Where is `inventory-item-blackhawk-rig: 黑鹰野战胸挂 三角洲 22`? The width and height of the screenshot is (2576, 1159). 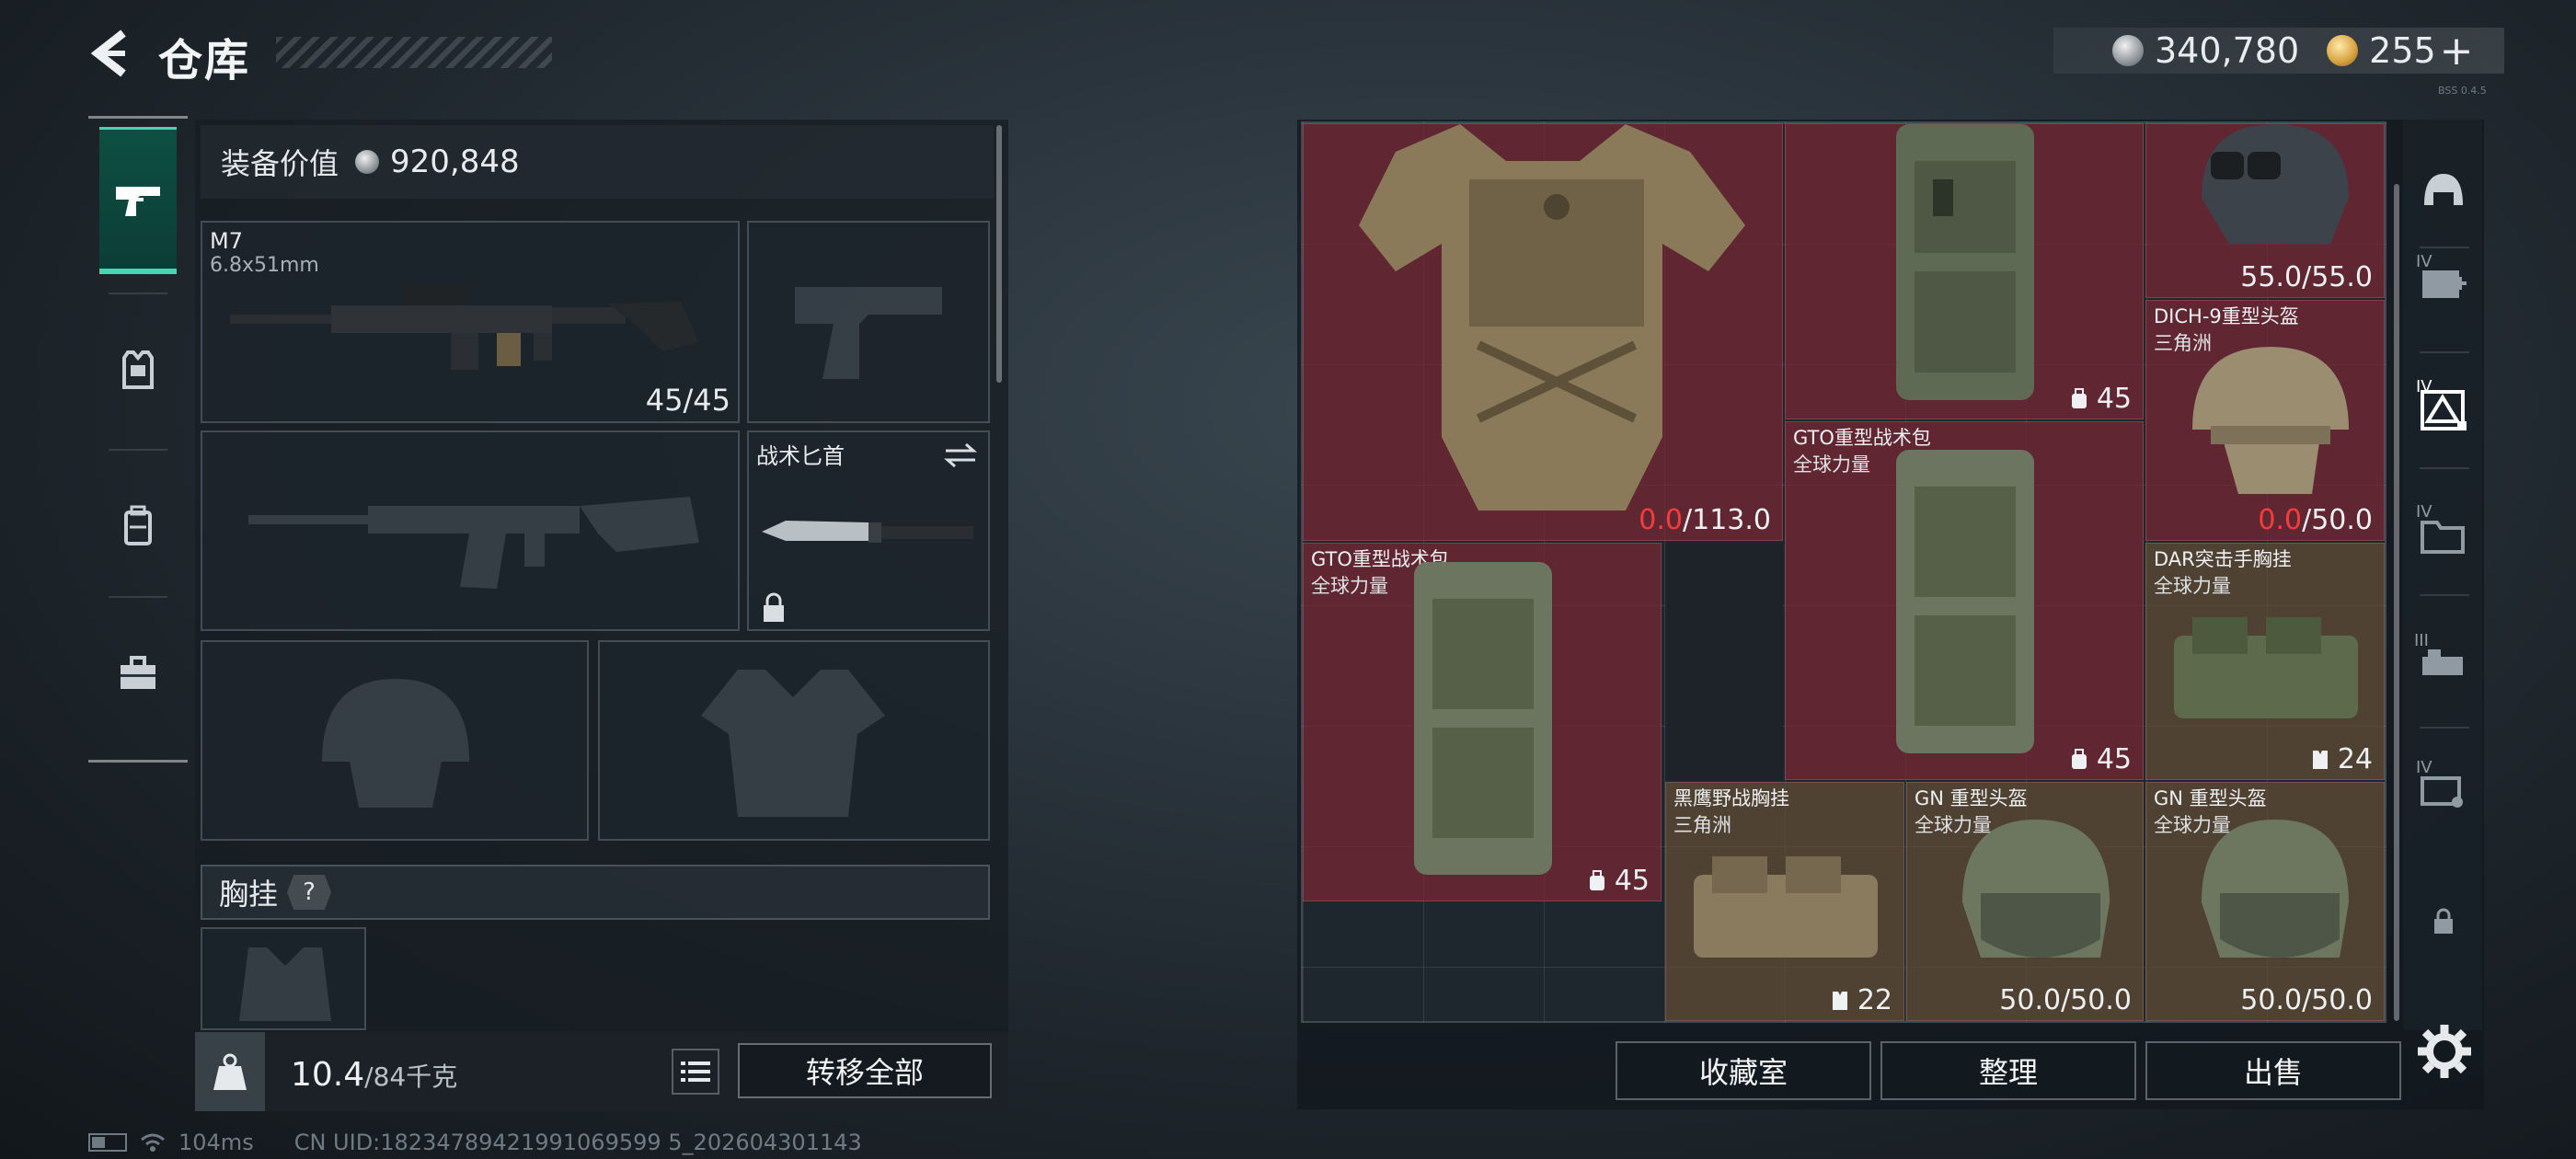
inventory-item-blackhawk-rig: 黑鹰野战胸挂 三角洲 22 is located at coordinates (1784, 901).